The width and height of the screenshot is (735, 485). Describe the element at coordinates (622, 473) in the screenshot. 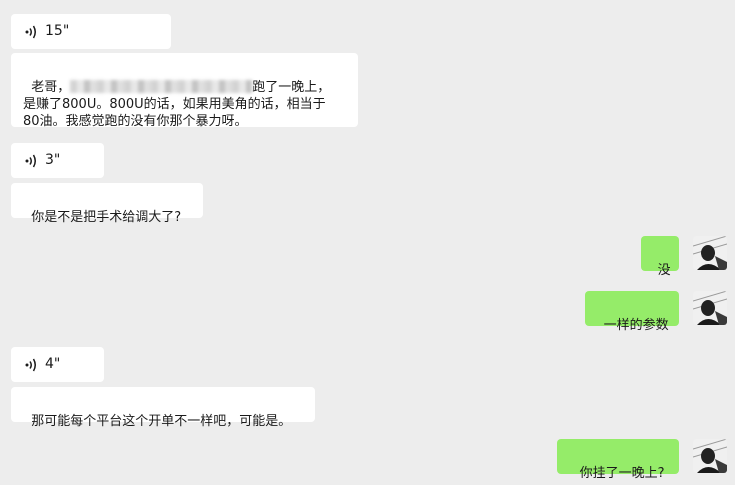

I see `message-text: 你挂了一晚上?` at that location.